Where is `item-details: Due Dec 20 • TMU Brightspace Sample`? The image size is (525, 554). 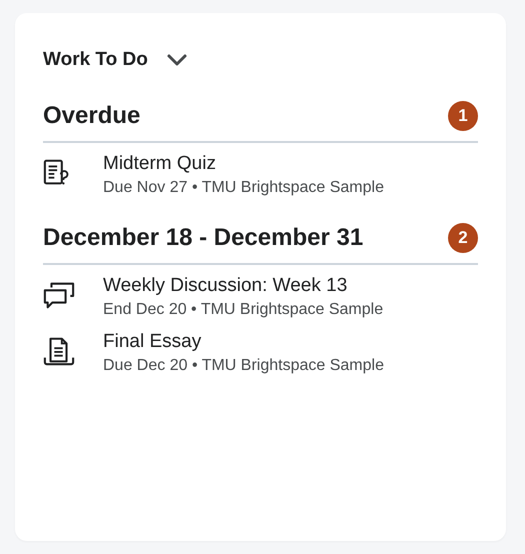
item-details: Due Dec 20 • TMU Brightspace Sample is located at coordinates (243, 366).